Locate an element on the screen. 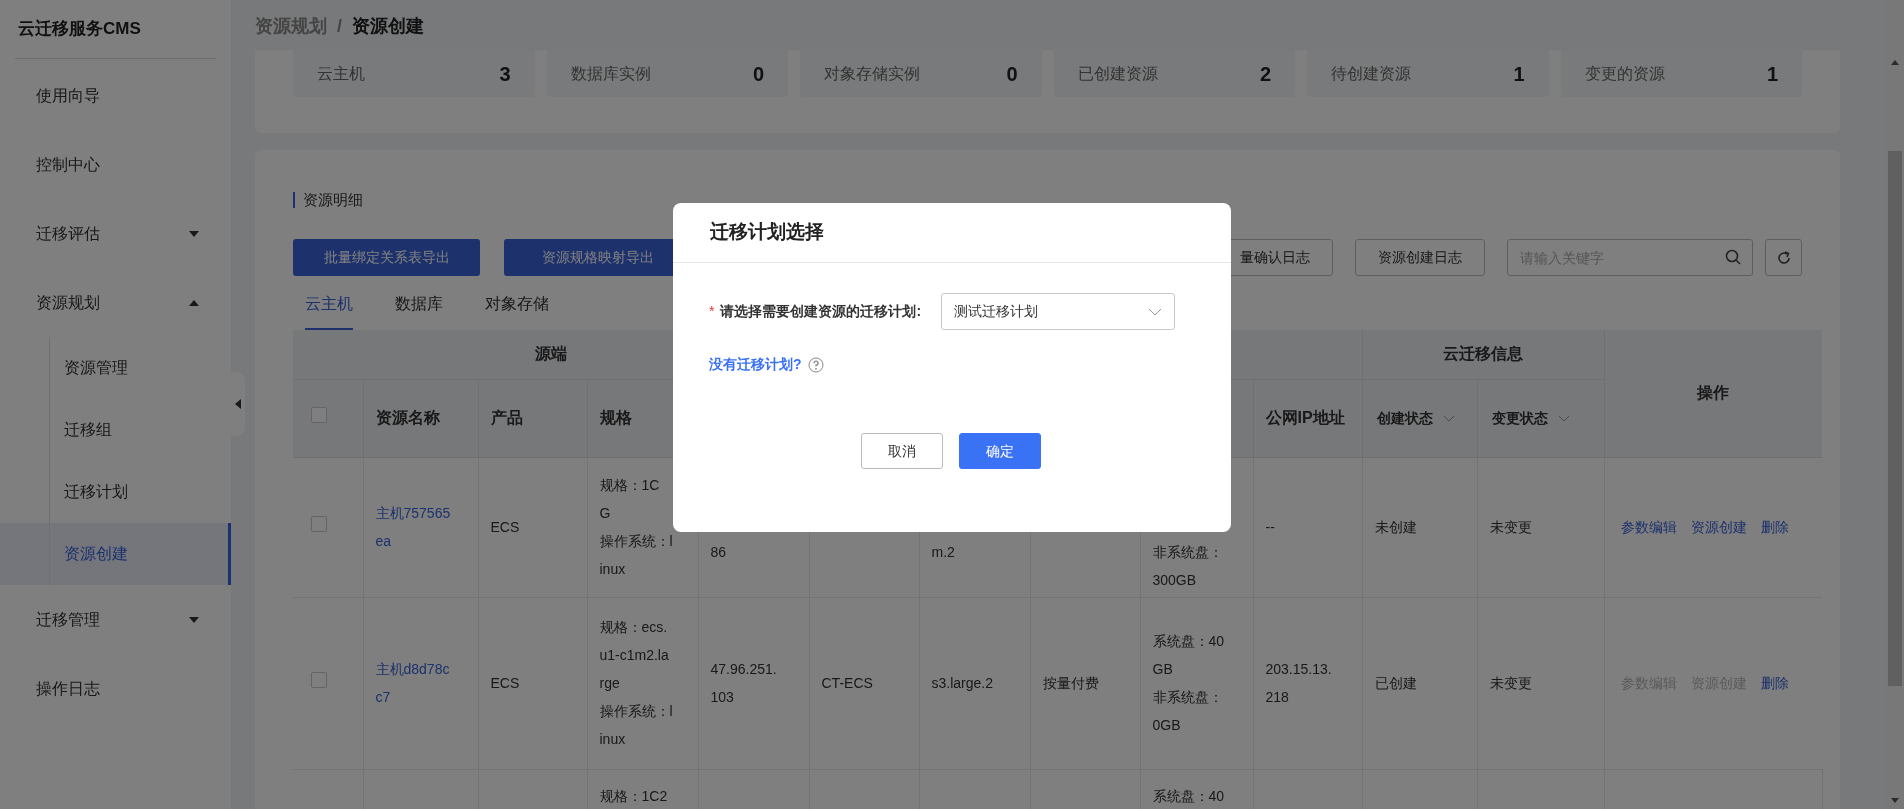  resource-link: 主机d8d78c c7 is located at coordinates (412, 683).